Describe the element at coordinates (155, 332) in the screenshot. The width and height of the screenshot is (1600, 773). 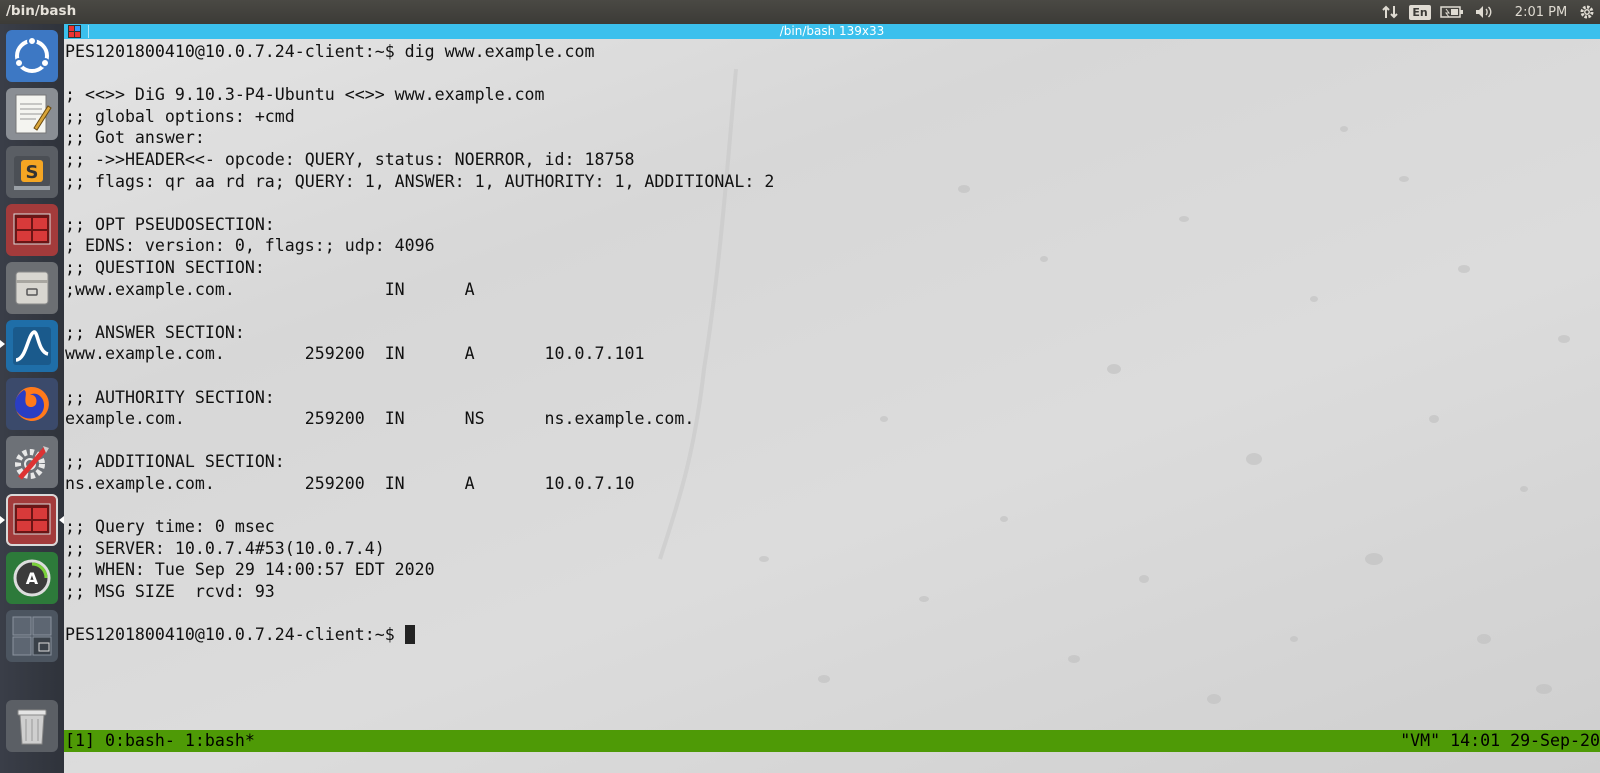
I see `terminal-line: ;; ANSWER SECTION:` at that location.